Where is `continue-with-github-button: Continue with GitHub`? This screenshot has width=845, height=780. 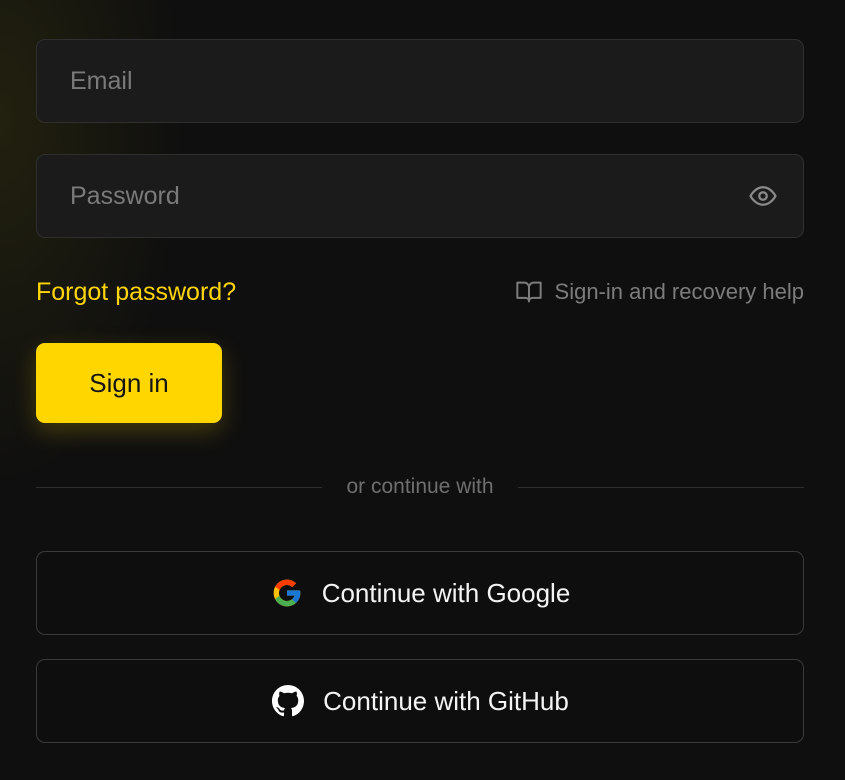 continue-with-github-button: Continue with GitHub is located at coordinates (420, 701).